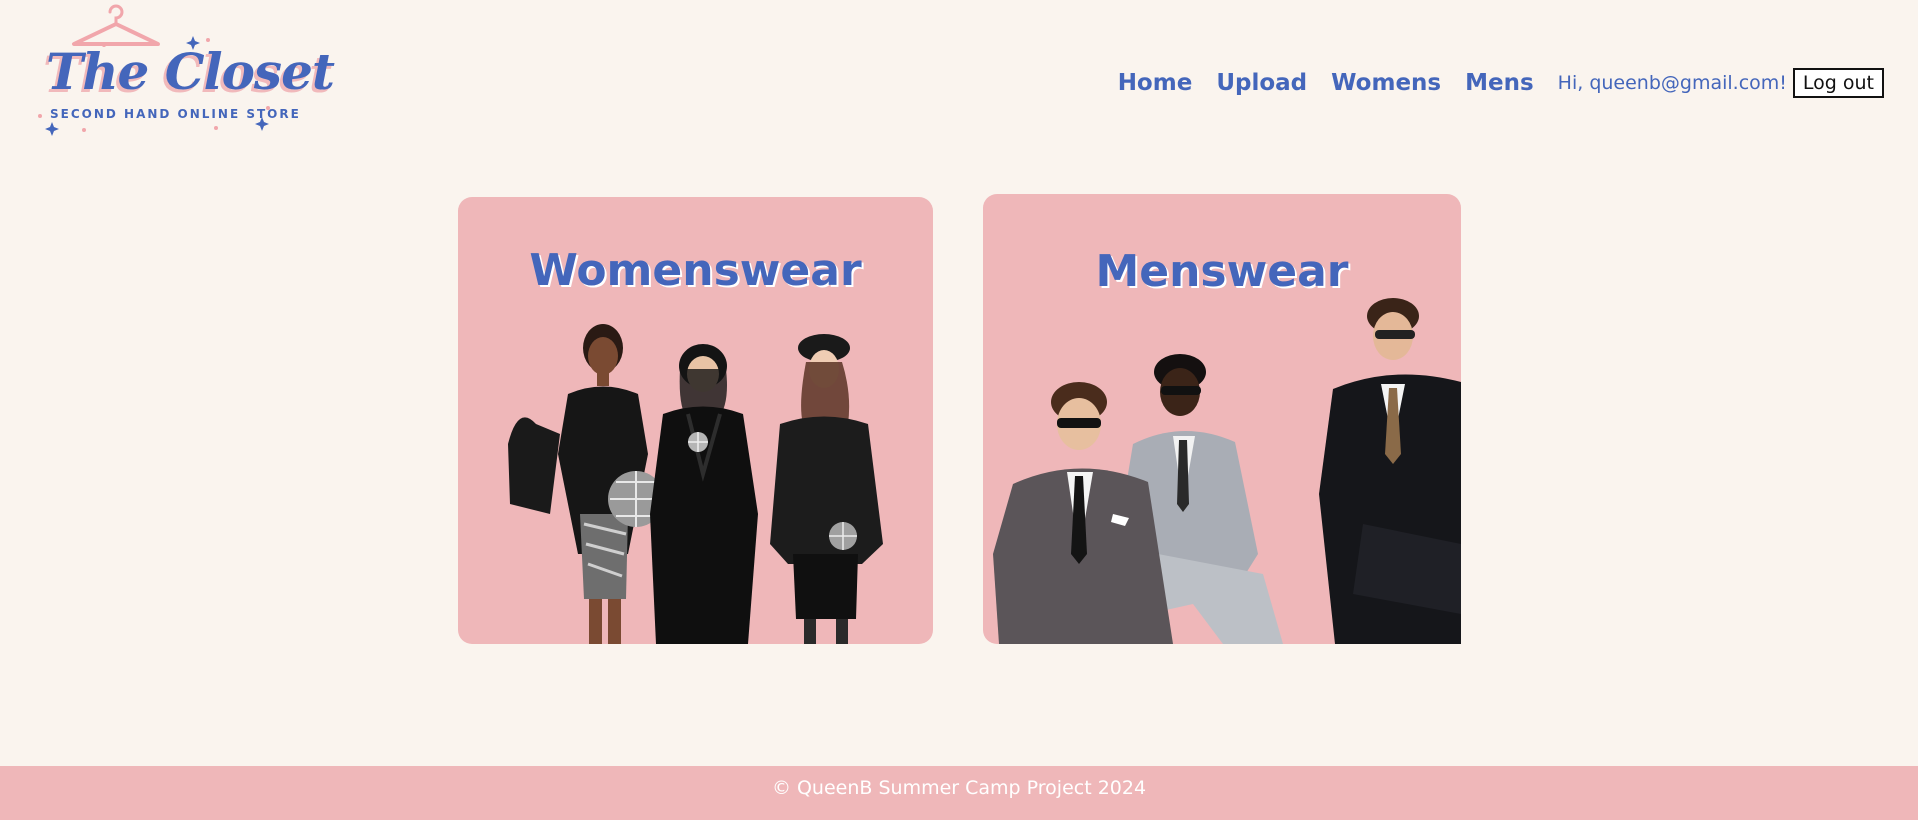  I want to click on nav-mens-link: Mens, so click(1499, 83).